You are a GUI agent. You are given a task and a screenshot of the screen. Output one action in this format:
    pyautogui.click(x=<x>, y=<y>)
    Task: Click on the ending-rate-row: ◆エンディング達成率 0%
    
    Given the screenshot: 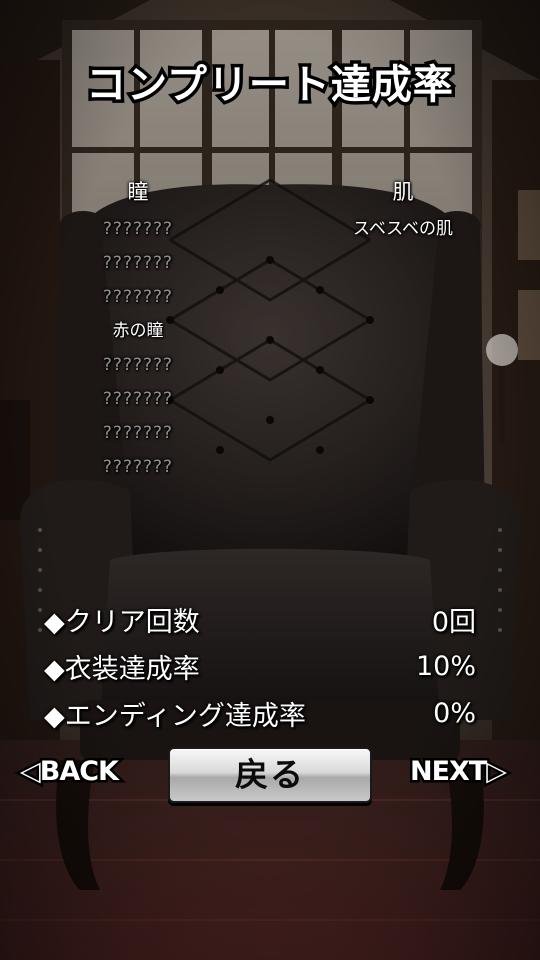 What is the action you would take?
    pyautogui.click(x=260, y=713)
    